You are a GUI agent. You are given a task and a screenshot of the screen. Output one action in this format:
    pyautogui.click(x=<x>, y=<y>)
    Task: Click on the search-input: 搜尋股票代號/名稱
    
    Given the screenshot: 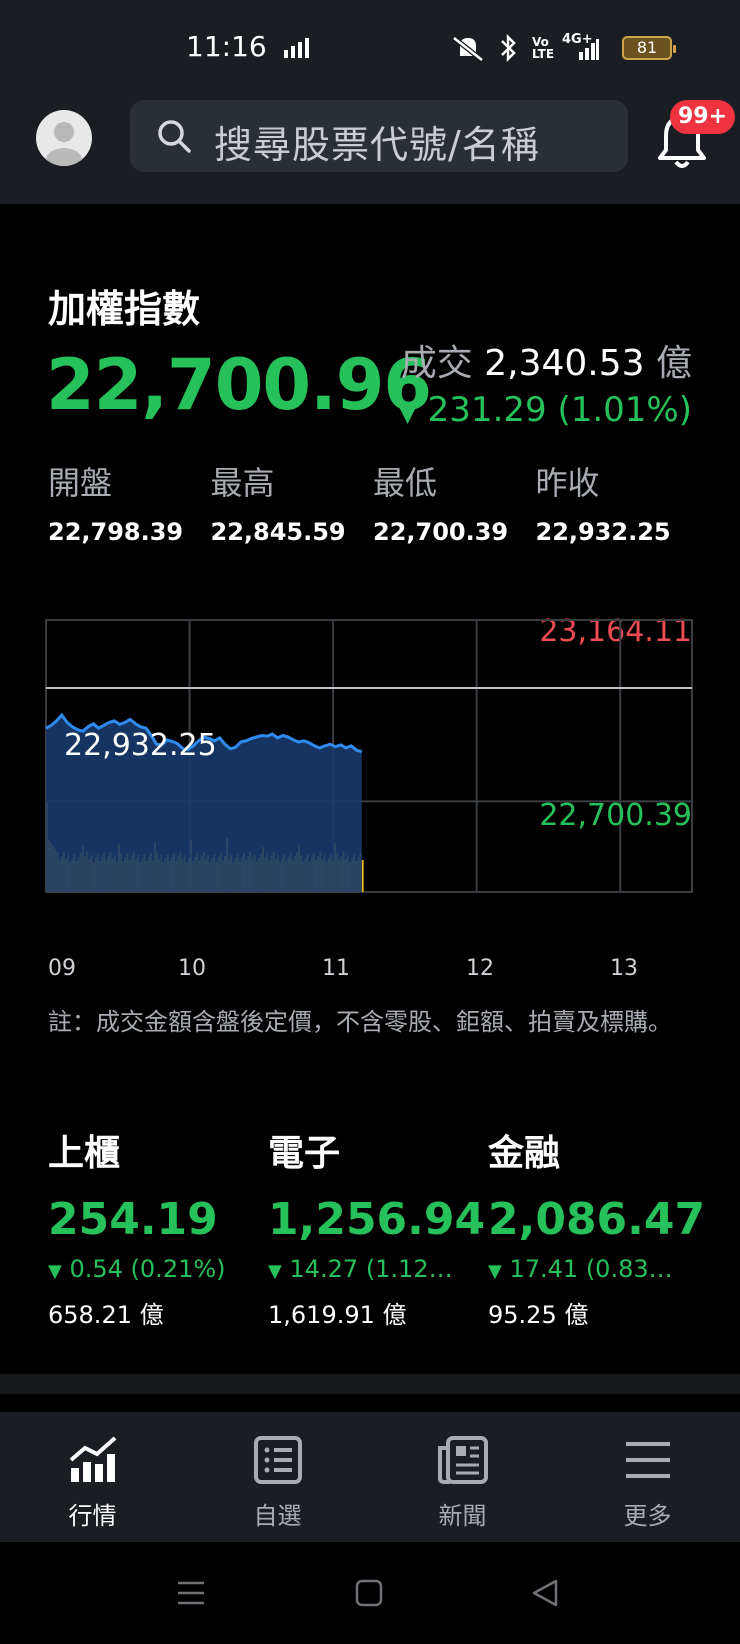 What is the action you would take?
    pyautogui.click(x=379, y=136)
    